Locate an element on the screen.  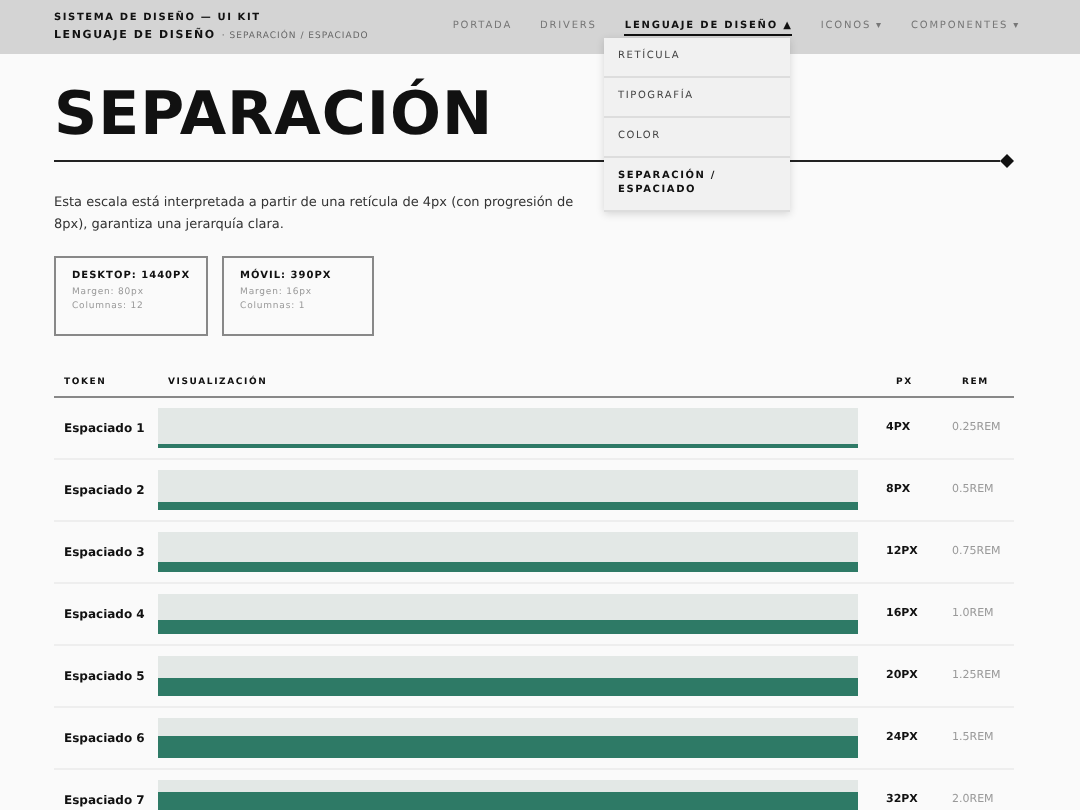
page-title: SEPARACIÓN is located at coordinates (274, 116).